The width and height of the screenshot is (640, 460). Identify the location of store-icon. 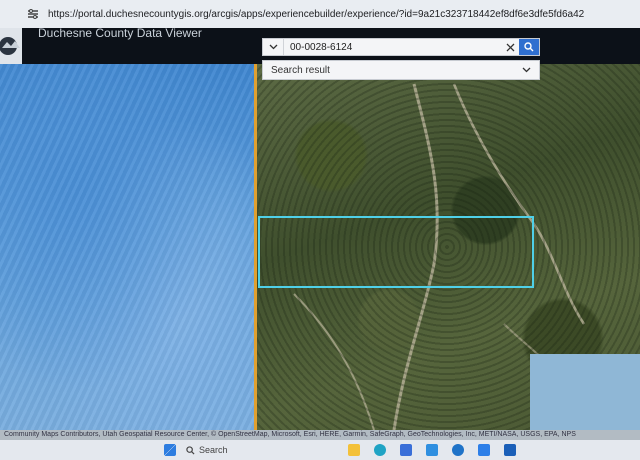
(405, 450).